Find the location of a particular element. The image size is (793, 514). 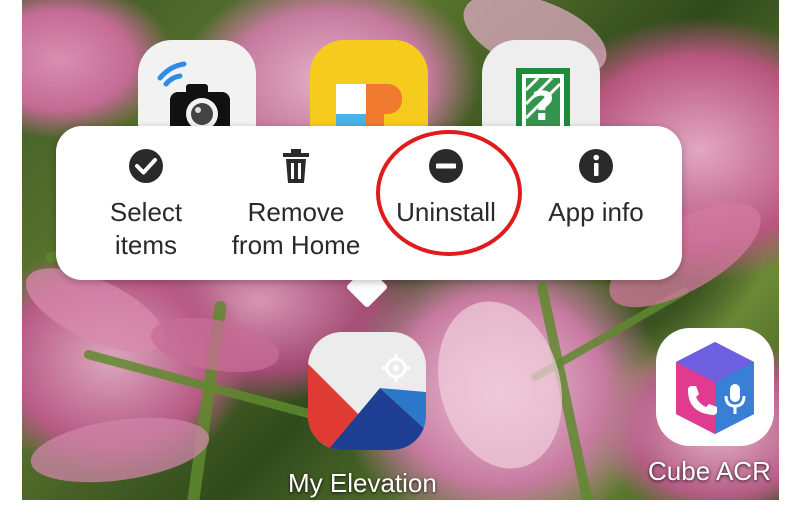

cube-acr-app is located at coordinates (715, 387).